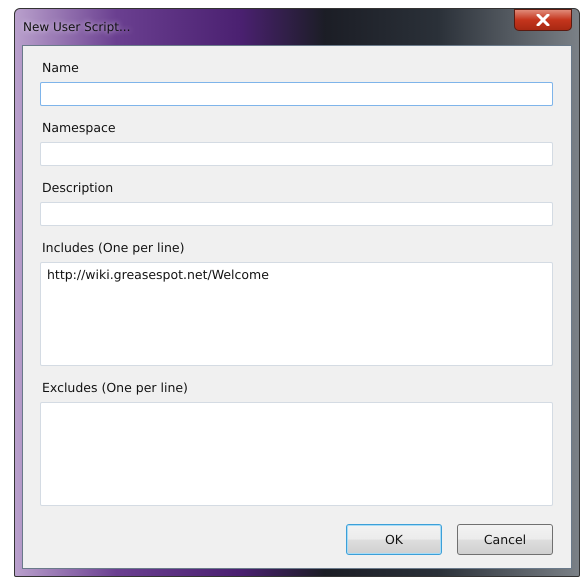 This screenshot has width=583, height=579. I want to click on close-button, so click(543, 20).